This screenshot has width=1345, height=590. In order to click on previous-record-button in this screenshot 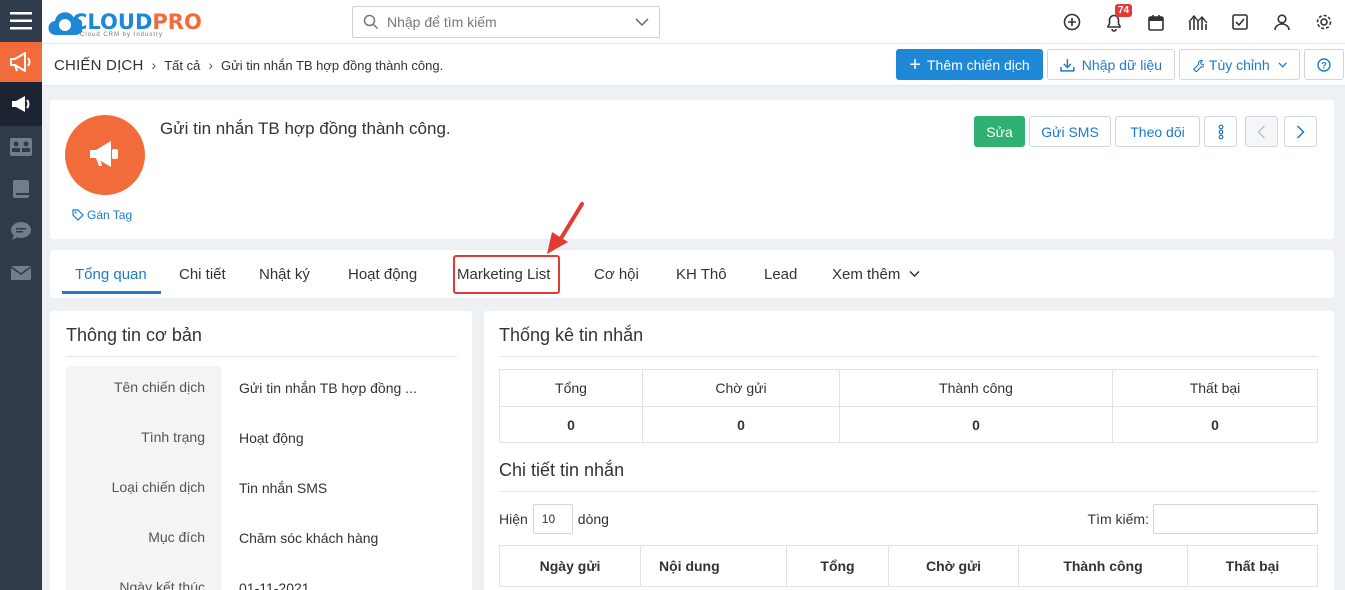, I will do `click(1261, 131)`.